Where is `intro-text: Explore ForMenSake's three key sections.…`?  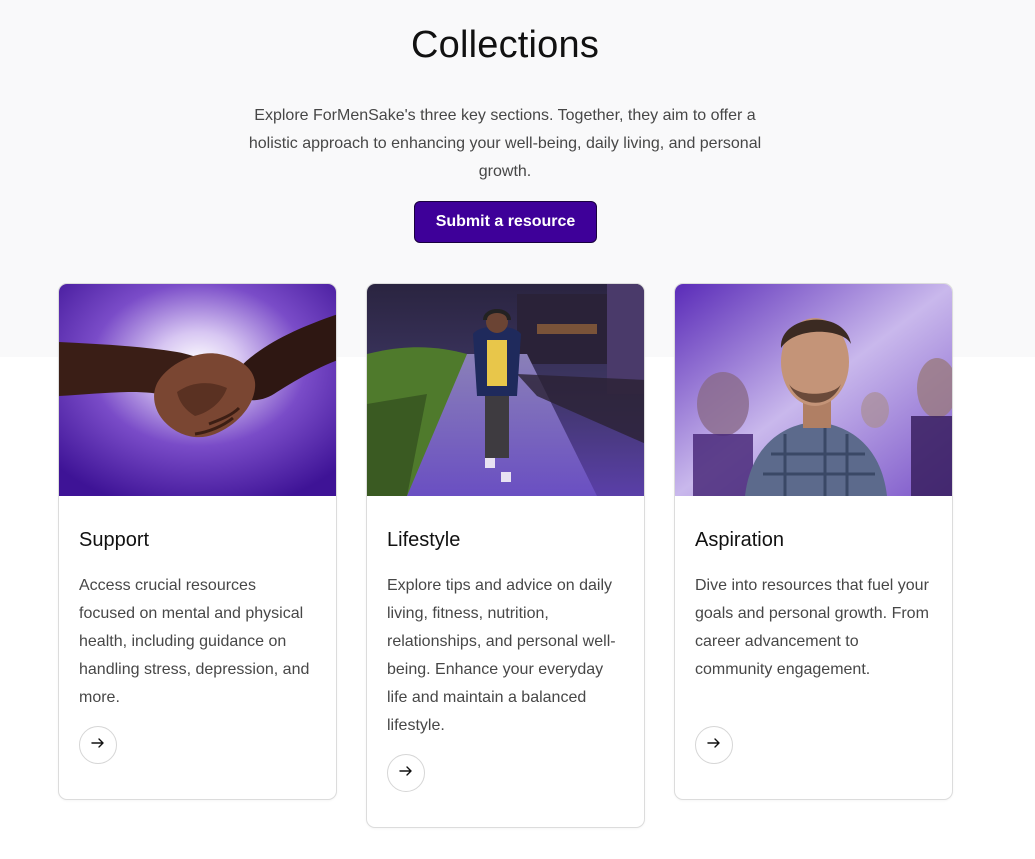 intro-text: Explore ForMenSake's three key sections.… is located at coordinates (505, 143).